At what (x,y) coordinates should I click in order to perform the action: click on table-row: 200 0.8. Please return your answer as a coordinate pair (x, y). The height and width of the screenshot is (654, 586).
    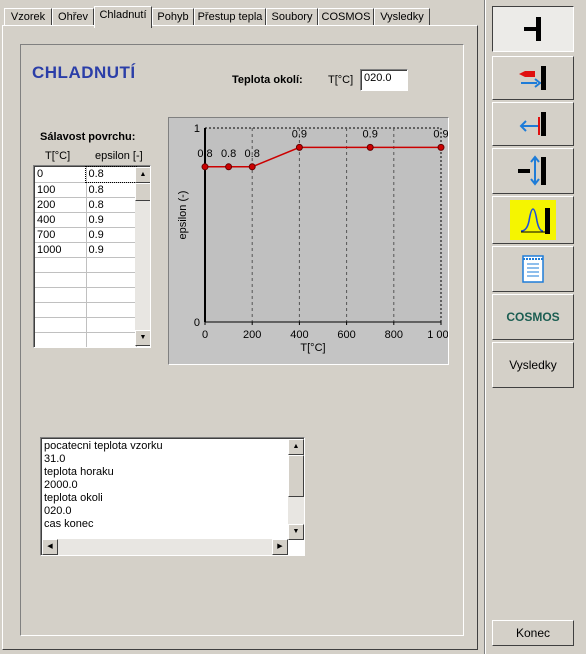
    Looking at the image, I should click on (86, 205).